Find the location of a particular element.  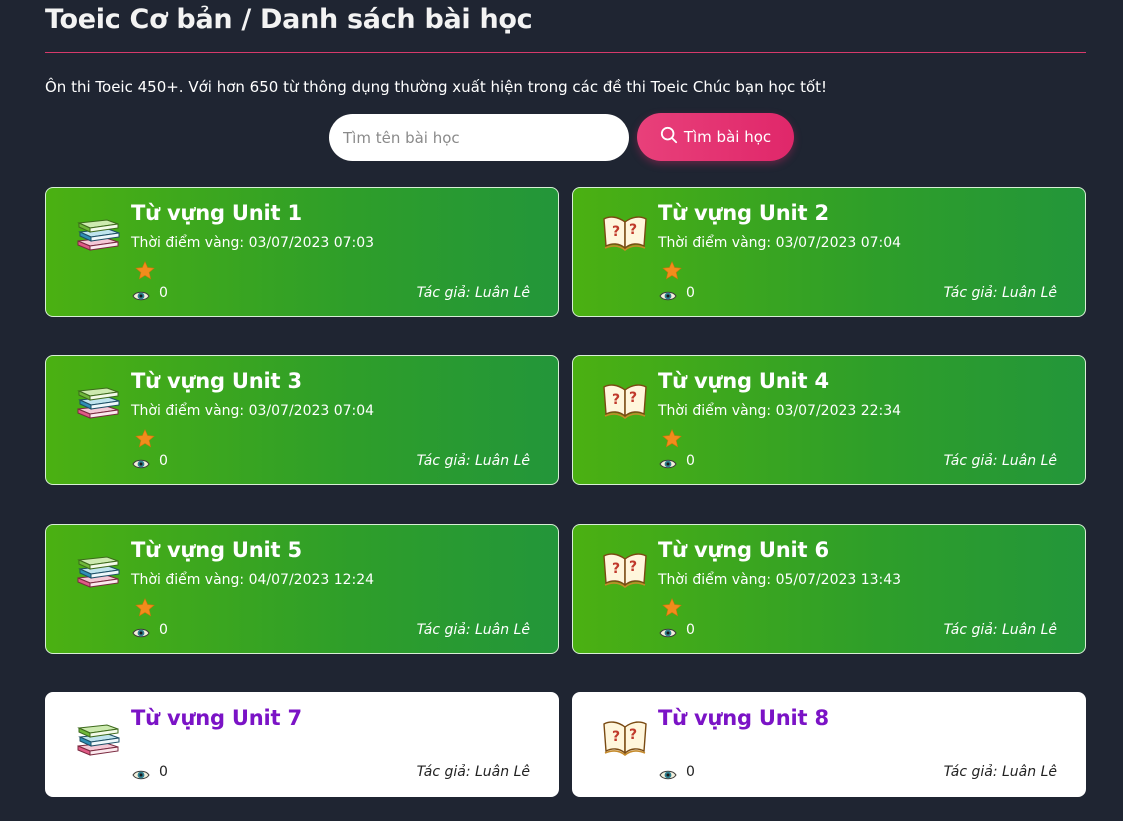

lesson-golden-time: Thời điểm vàng: 03/07/2023 07:03 is located at coordinates (253, 243).